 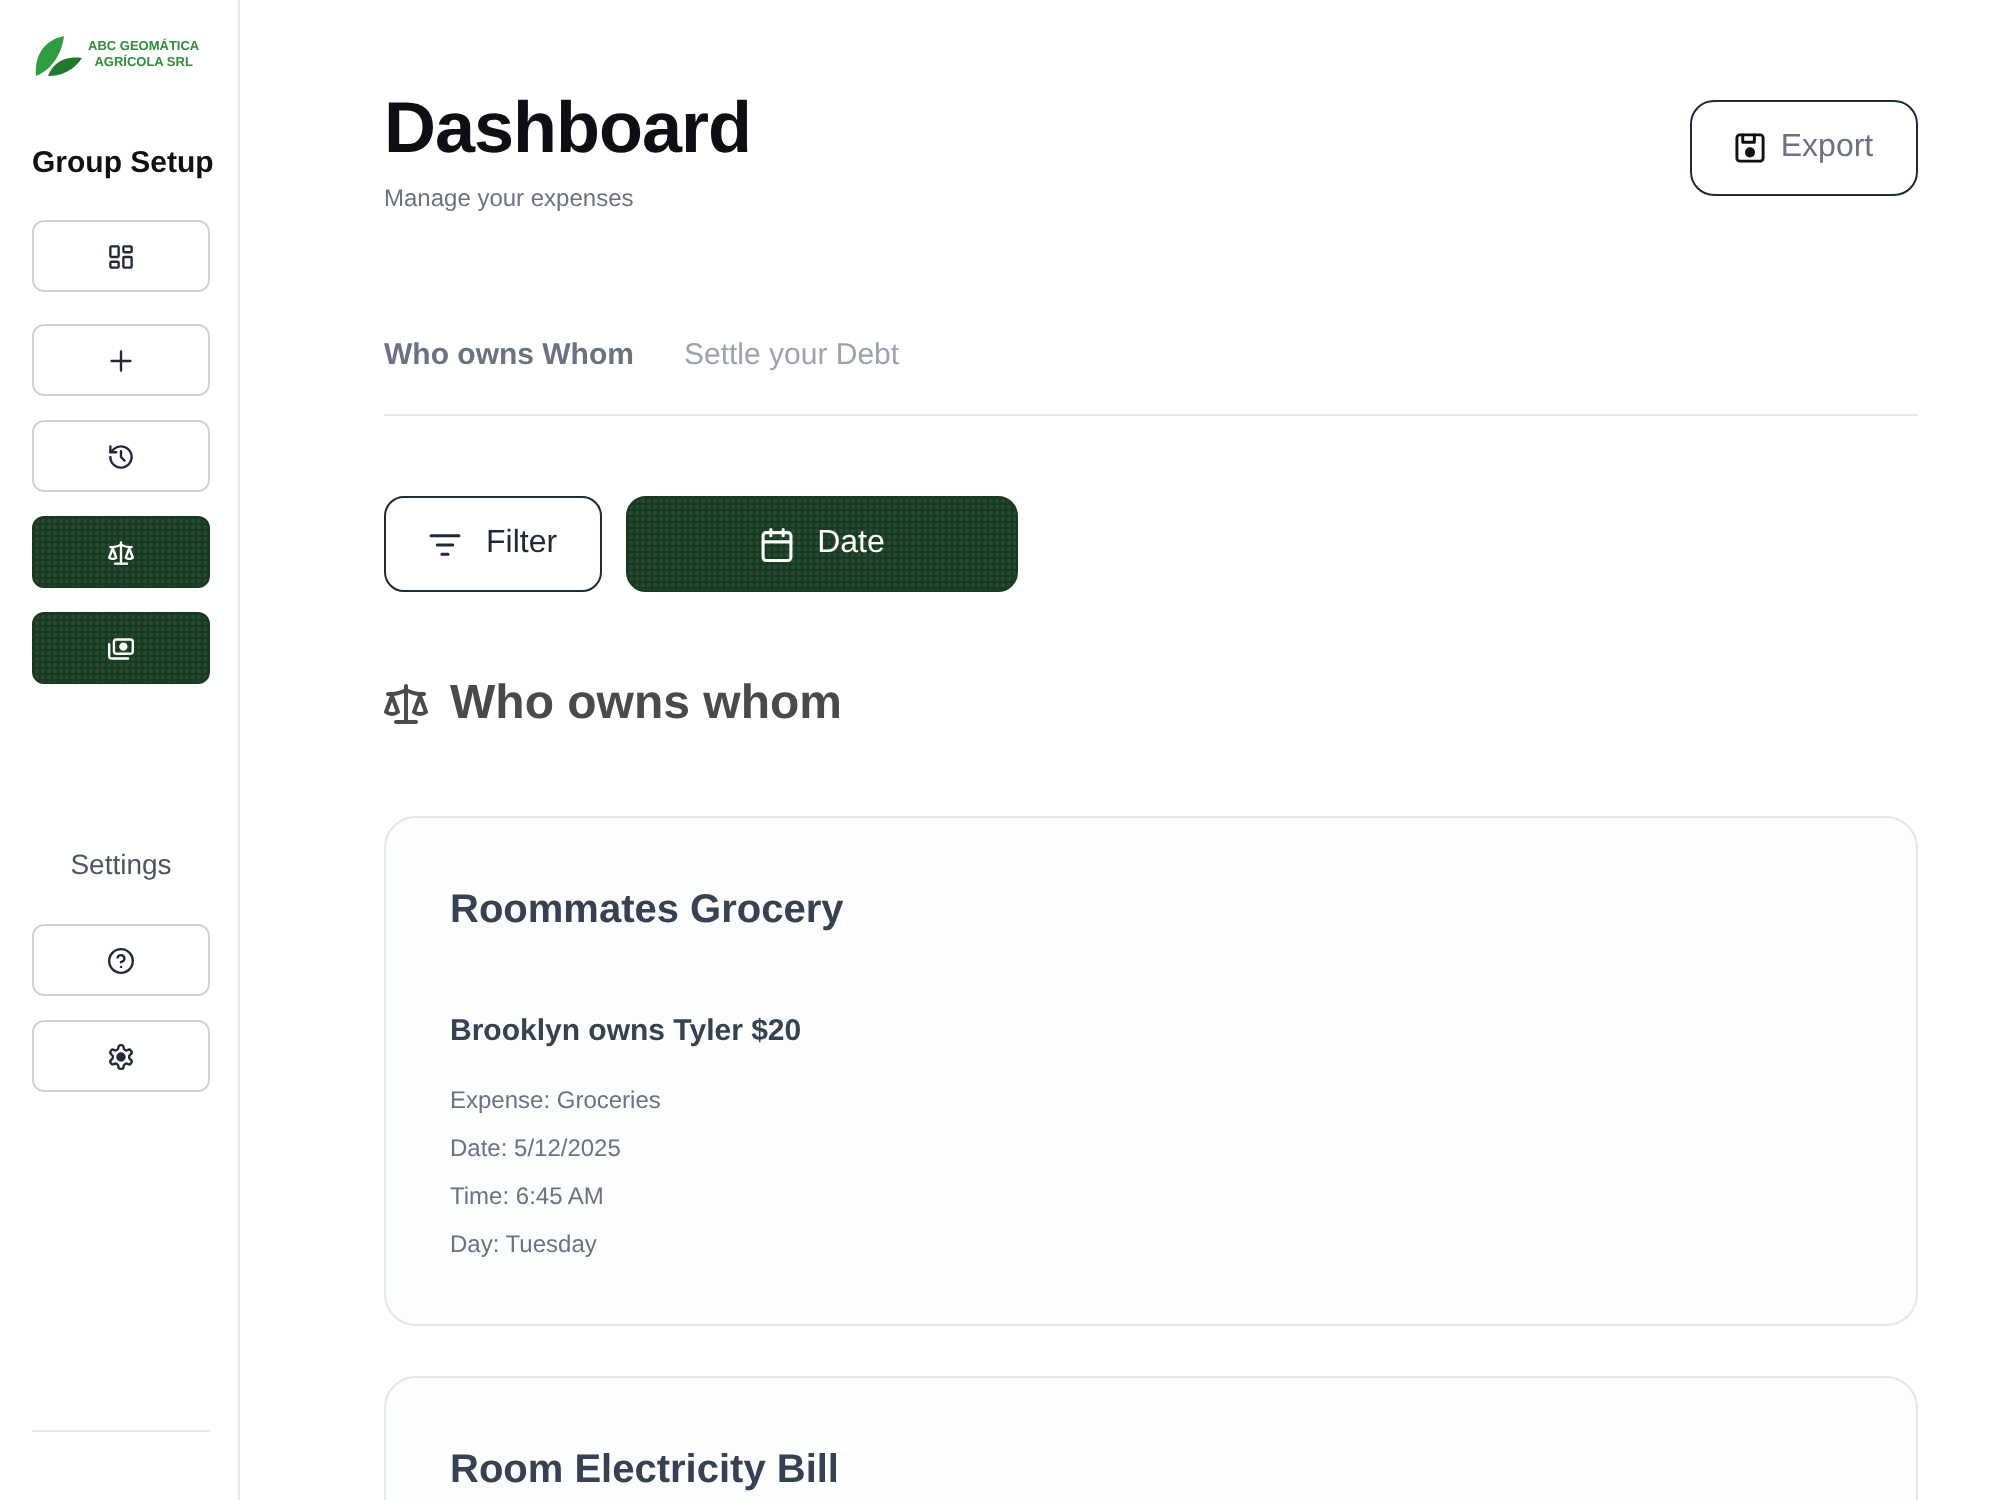 What do you see at coordinates (509, 356) in the screenshot?
I see `tab: Who owns Whom` at bounding box center [509, 356].